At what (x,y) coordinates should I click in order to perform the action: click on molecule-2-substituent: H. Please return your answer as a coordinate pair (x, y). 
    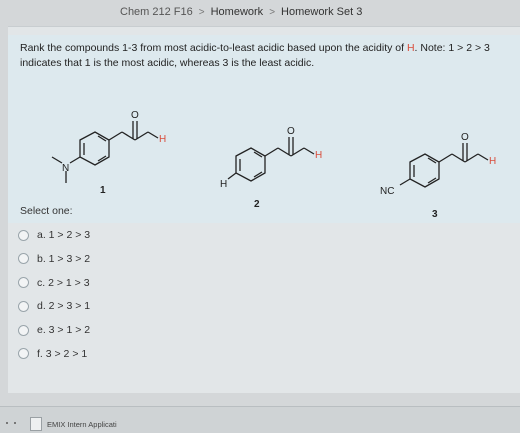
    Looking at the image, I should click on (223, 184).